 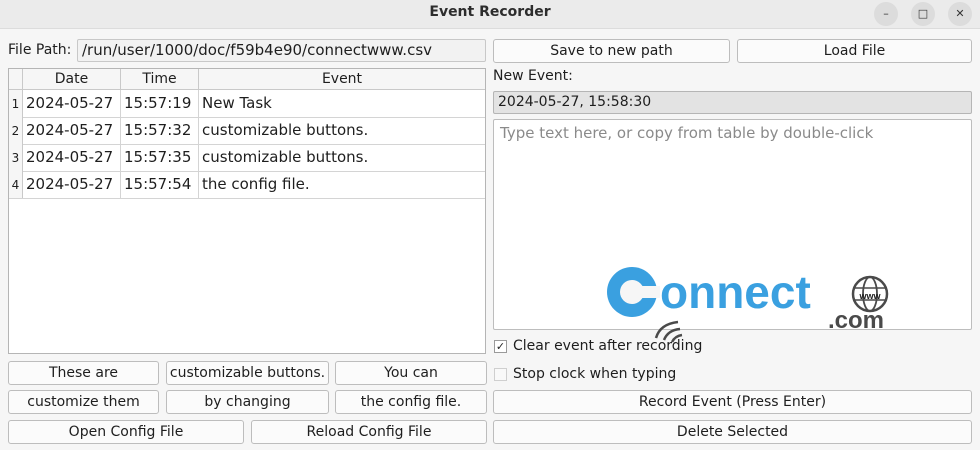 I want to click on stop-clock-label: Stop clock when typing, so click(x=595, y=374).